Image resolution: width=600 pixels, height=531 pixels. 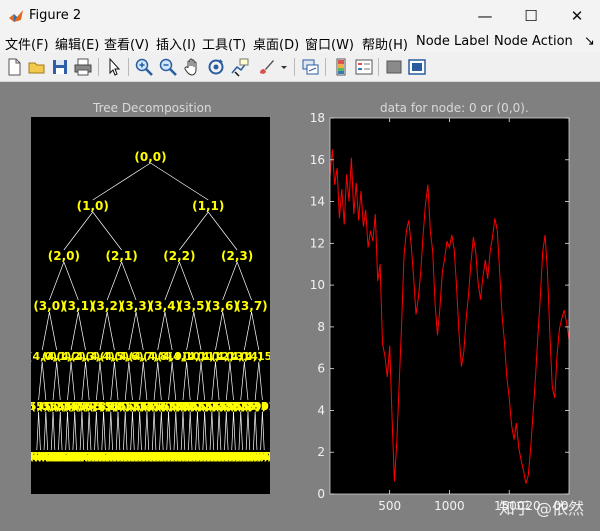 What do you see at coordinates (64, 256) in the screenshot?
I see `tree-node-label: (2,0)` at bounding box center [64, 256].